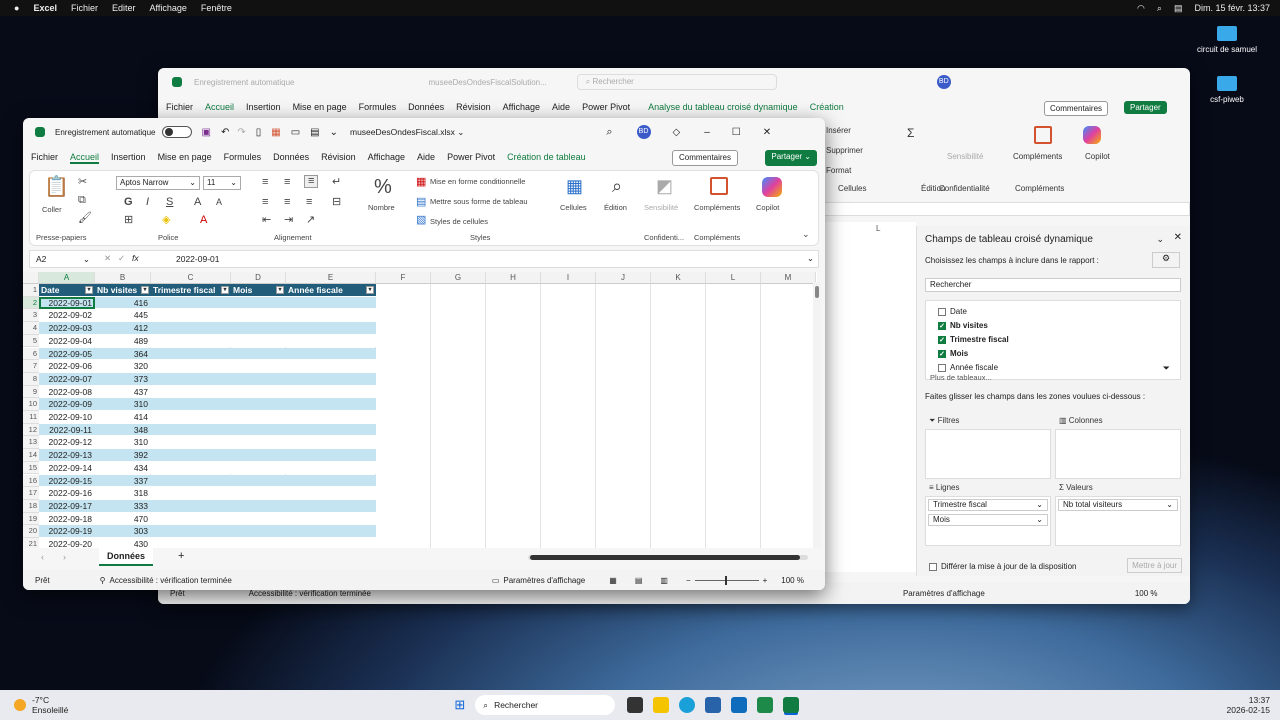 This screenshot has width=1280, height=720. Describe the element at coordinates (67, 392) in the screenshot. I see `table-cell: 2022-09-08` at that location.